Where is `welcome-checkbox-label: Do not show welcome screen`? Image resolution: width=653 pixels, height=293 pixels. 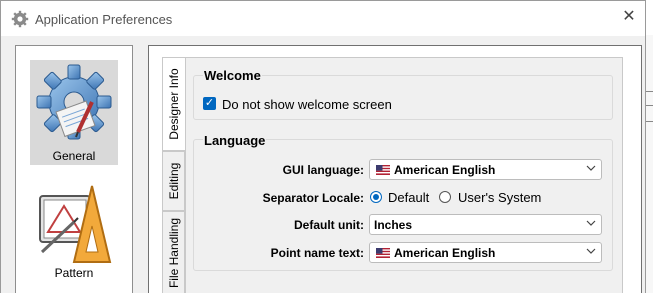 welcome-checkbox-label: Do not show welcome screen is located at coordinates (307, 104).